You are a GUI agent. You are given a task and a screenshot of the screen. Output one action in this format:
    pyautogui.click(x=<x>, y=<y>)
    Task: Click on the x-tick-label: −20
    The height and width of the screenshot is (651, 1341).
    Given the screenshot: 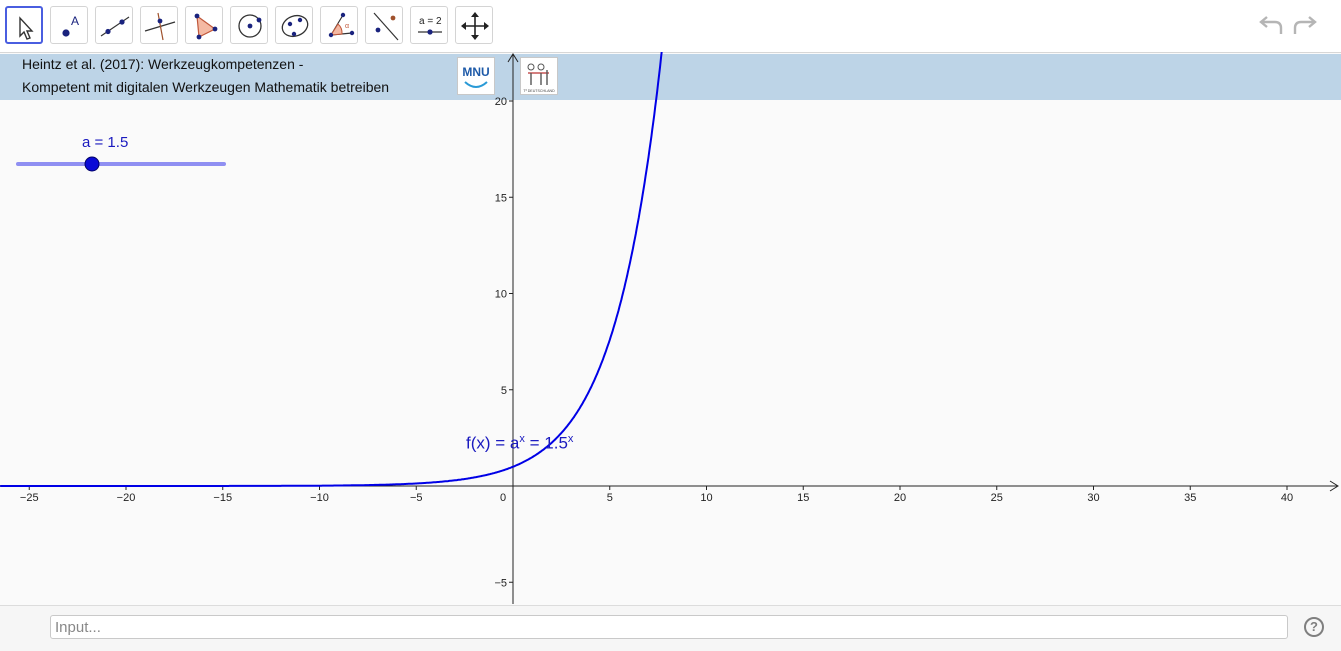 What is the action you would take?
    pyautogui.click(x=126, y=498)
    